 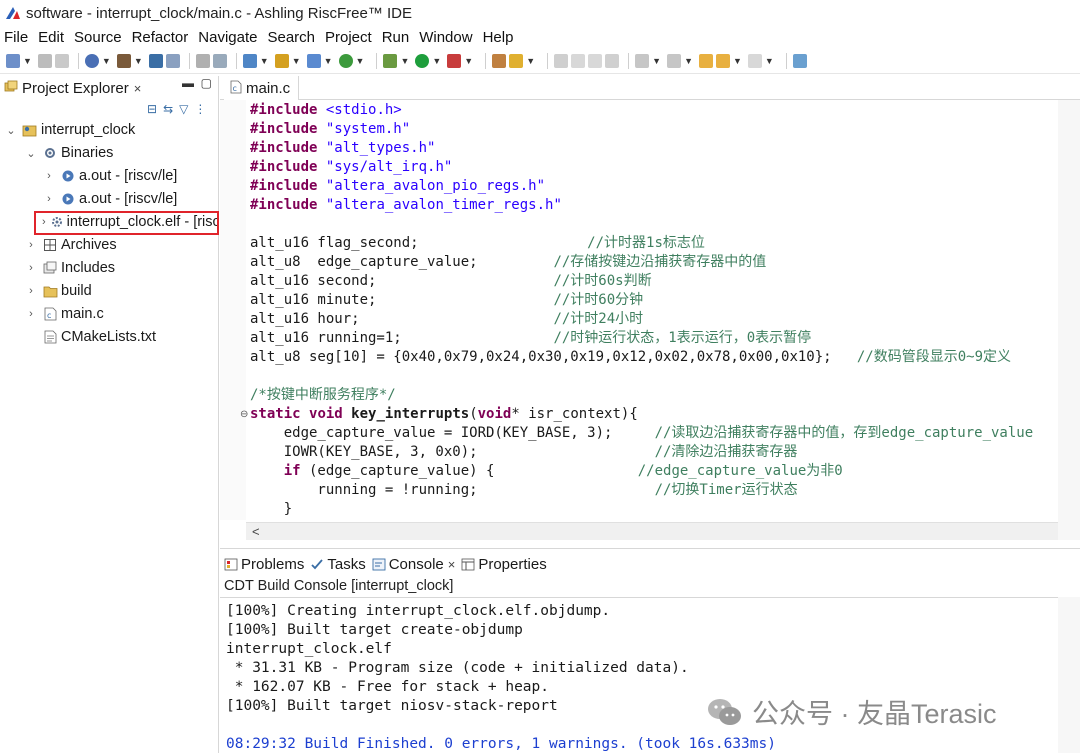 I want to click on tree-item-cmakelists: CMakeLists.txt, so click(x=90, y=337).